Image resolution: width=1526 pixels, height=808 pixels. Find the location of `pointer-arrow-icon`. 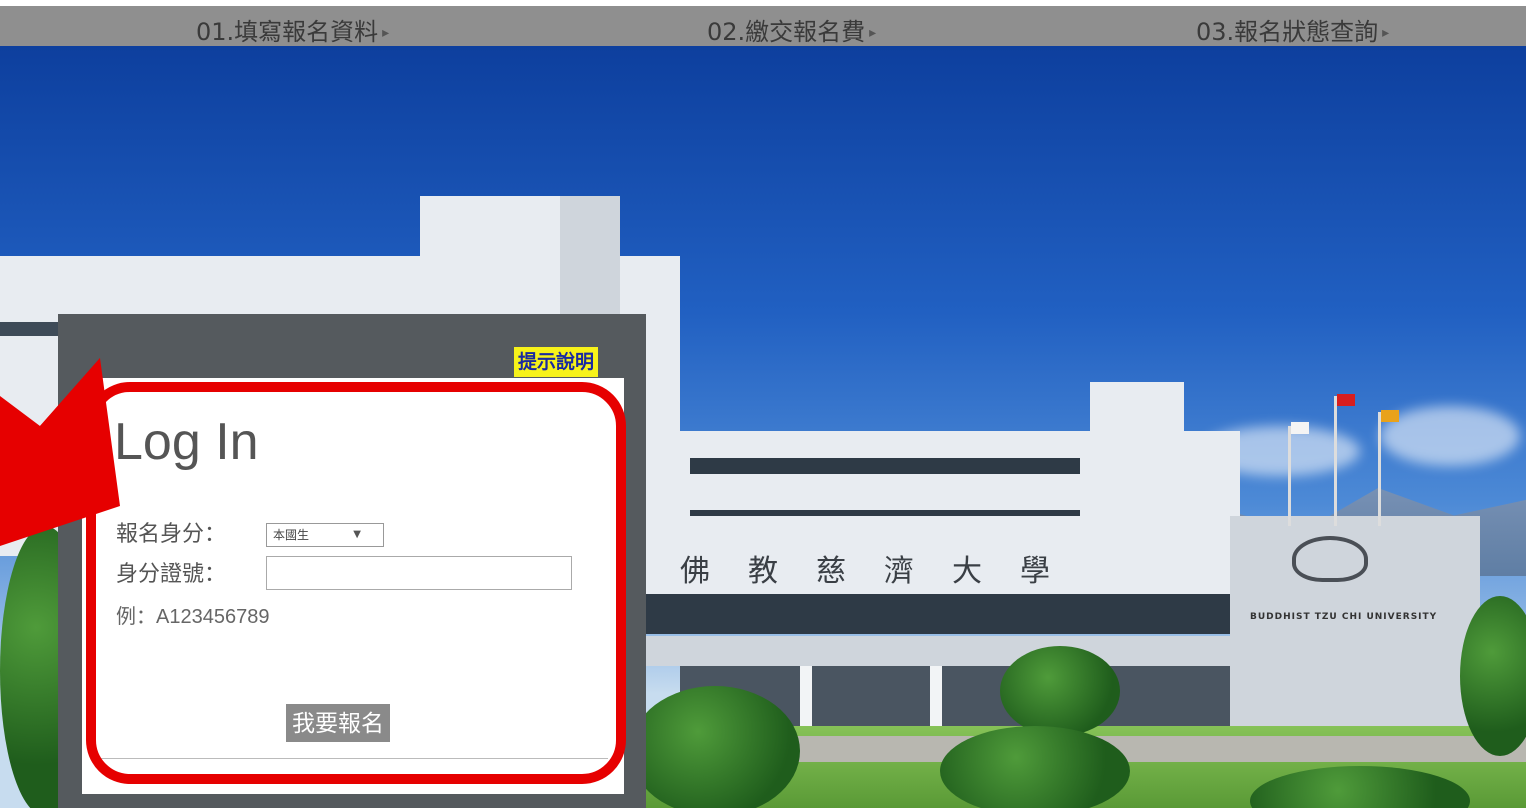

pointer-arrow-icon is located at coordinates (60, 452).